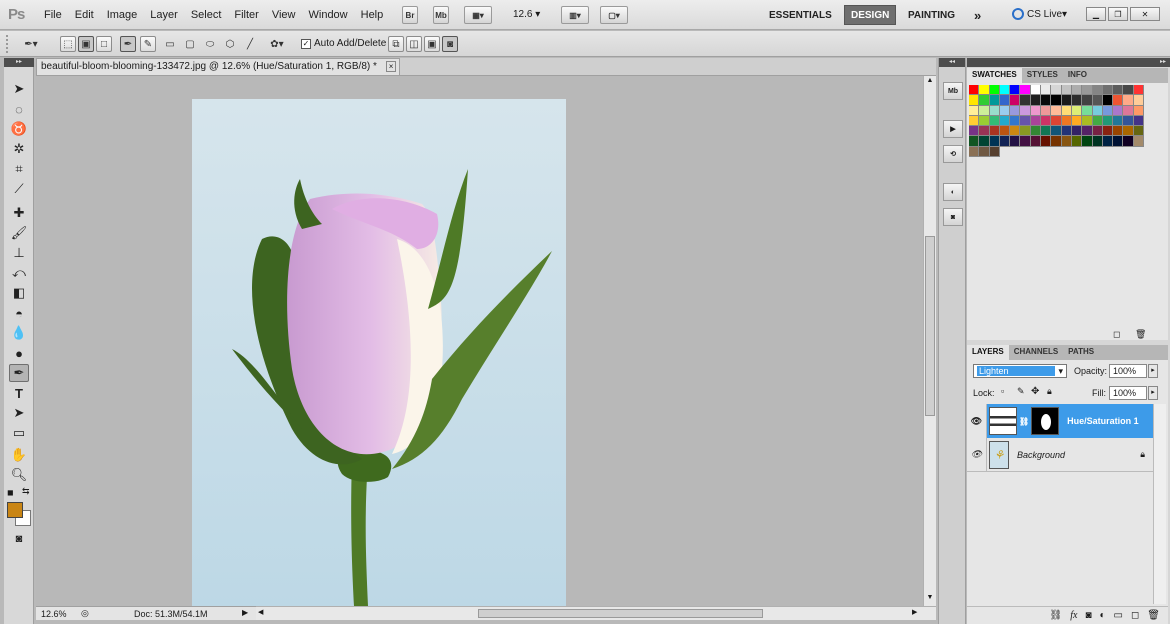  What do you see at coordinates (19, 455) in the screenshot?
I see `hand-tool: ✋` at bounding box center [19, 455].